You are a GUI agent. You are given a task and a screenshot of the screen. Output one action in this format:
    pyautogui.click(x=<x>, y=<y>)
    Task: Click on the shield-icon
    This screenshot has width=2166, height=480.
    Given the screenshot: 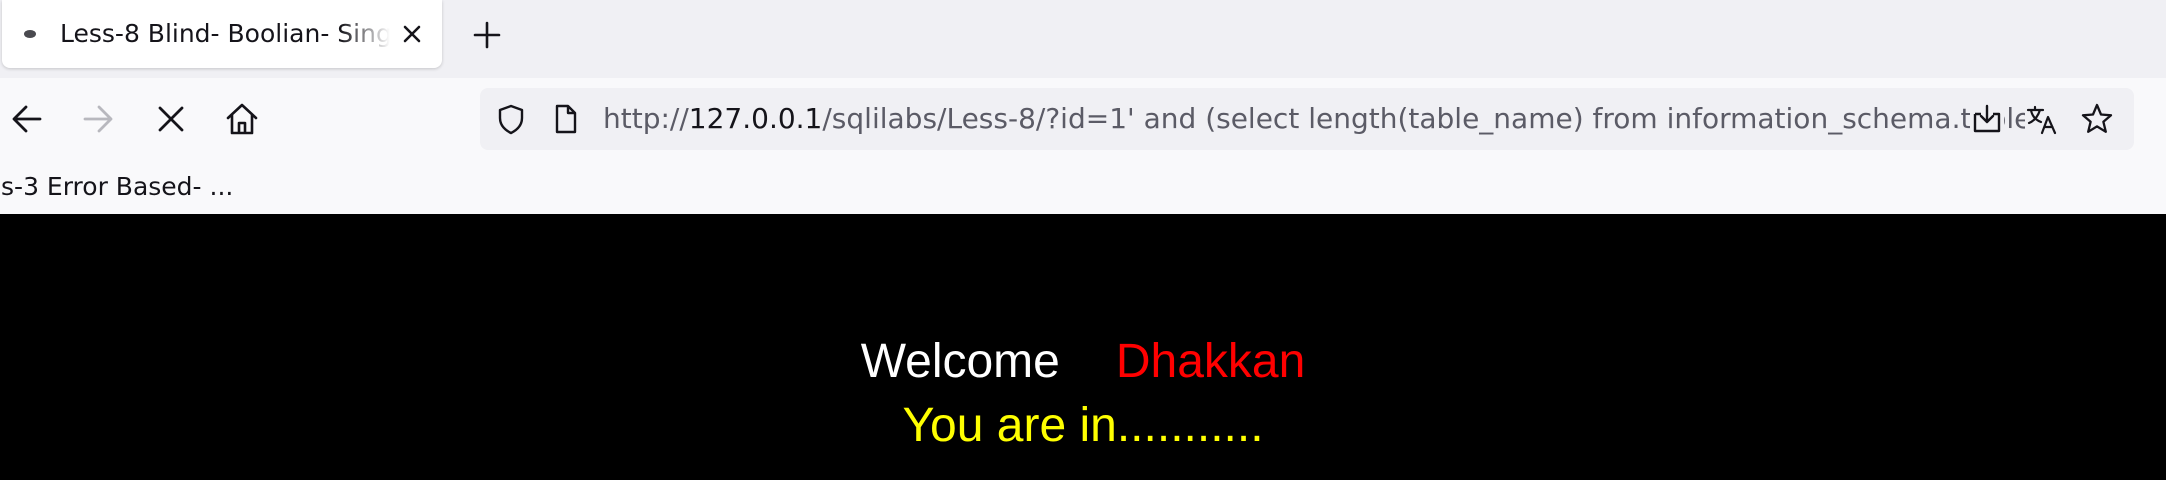 What is the action you would take?
    pyautogui.click(x=511, y=119)
    